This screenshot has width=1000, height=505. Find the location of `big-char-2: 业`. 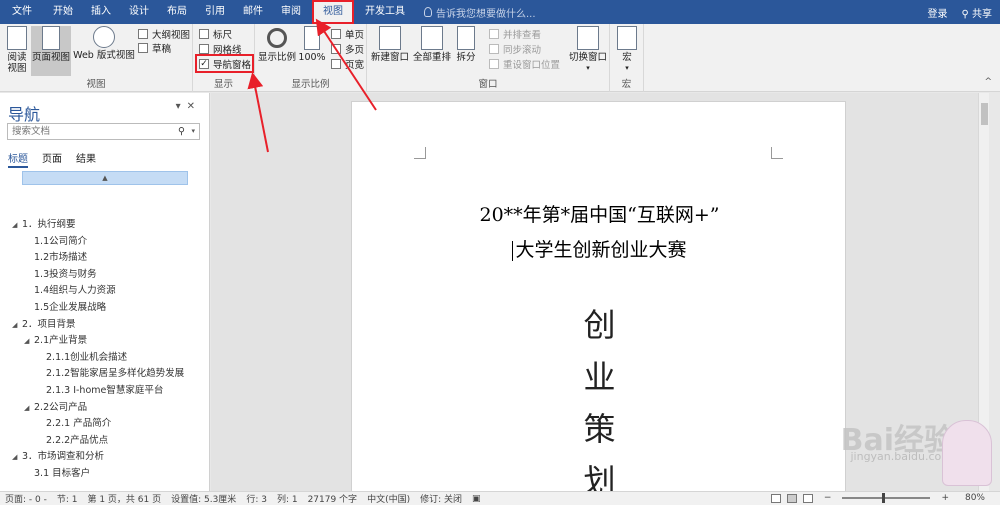

big-char-2: 业 is located at coordinates (599, 377).